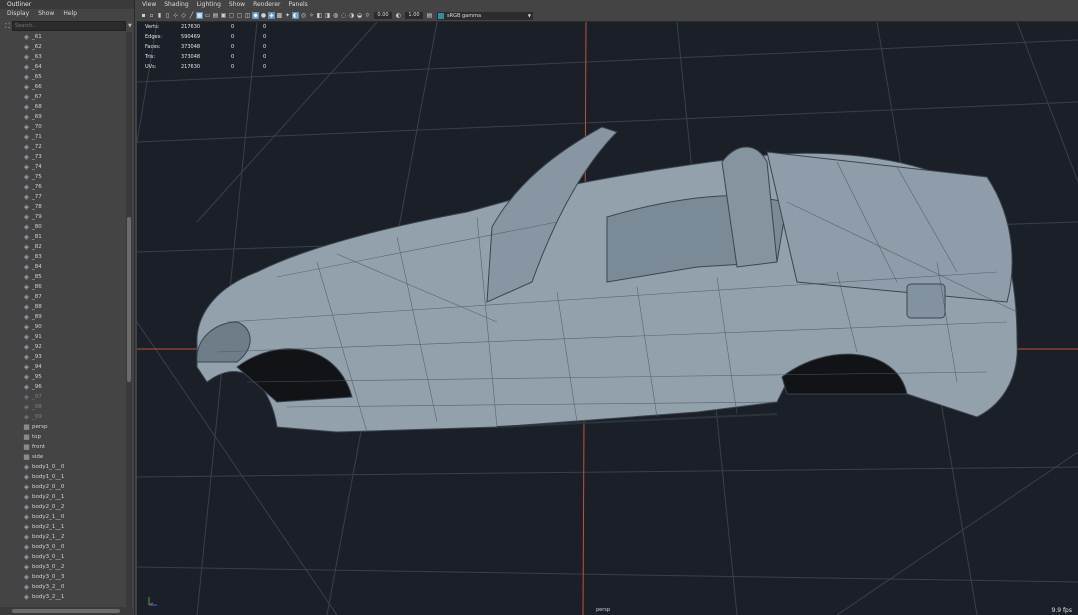  Describe the element at coordinates (62, 137) in the screenshot. I see `outliner-item: ◈ _71` at that location.